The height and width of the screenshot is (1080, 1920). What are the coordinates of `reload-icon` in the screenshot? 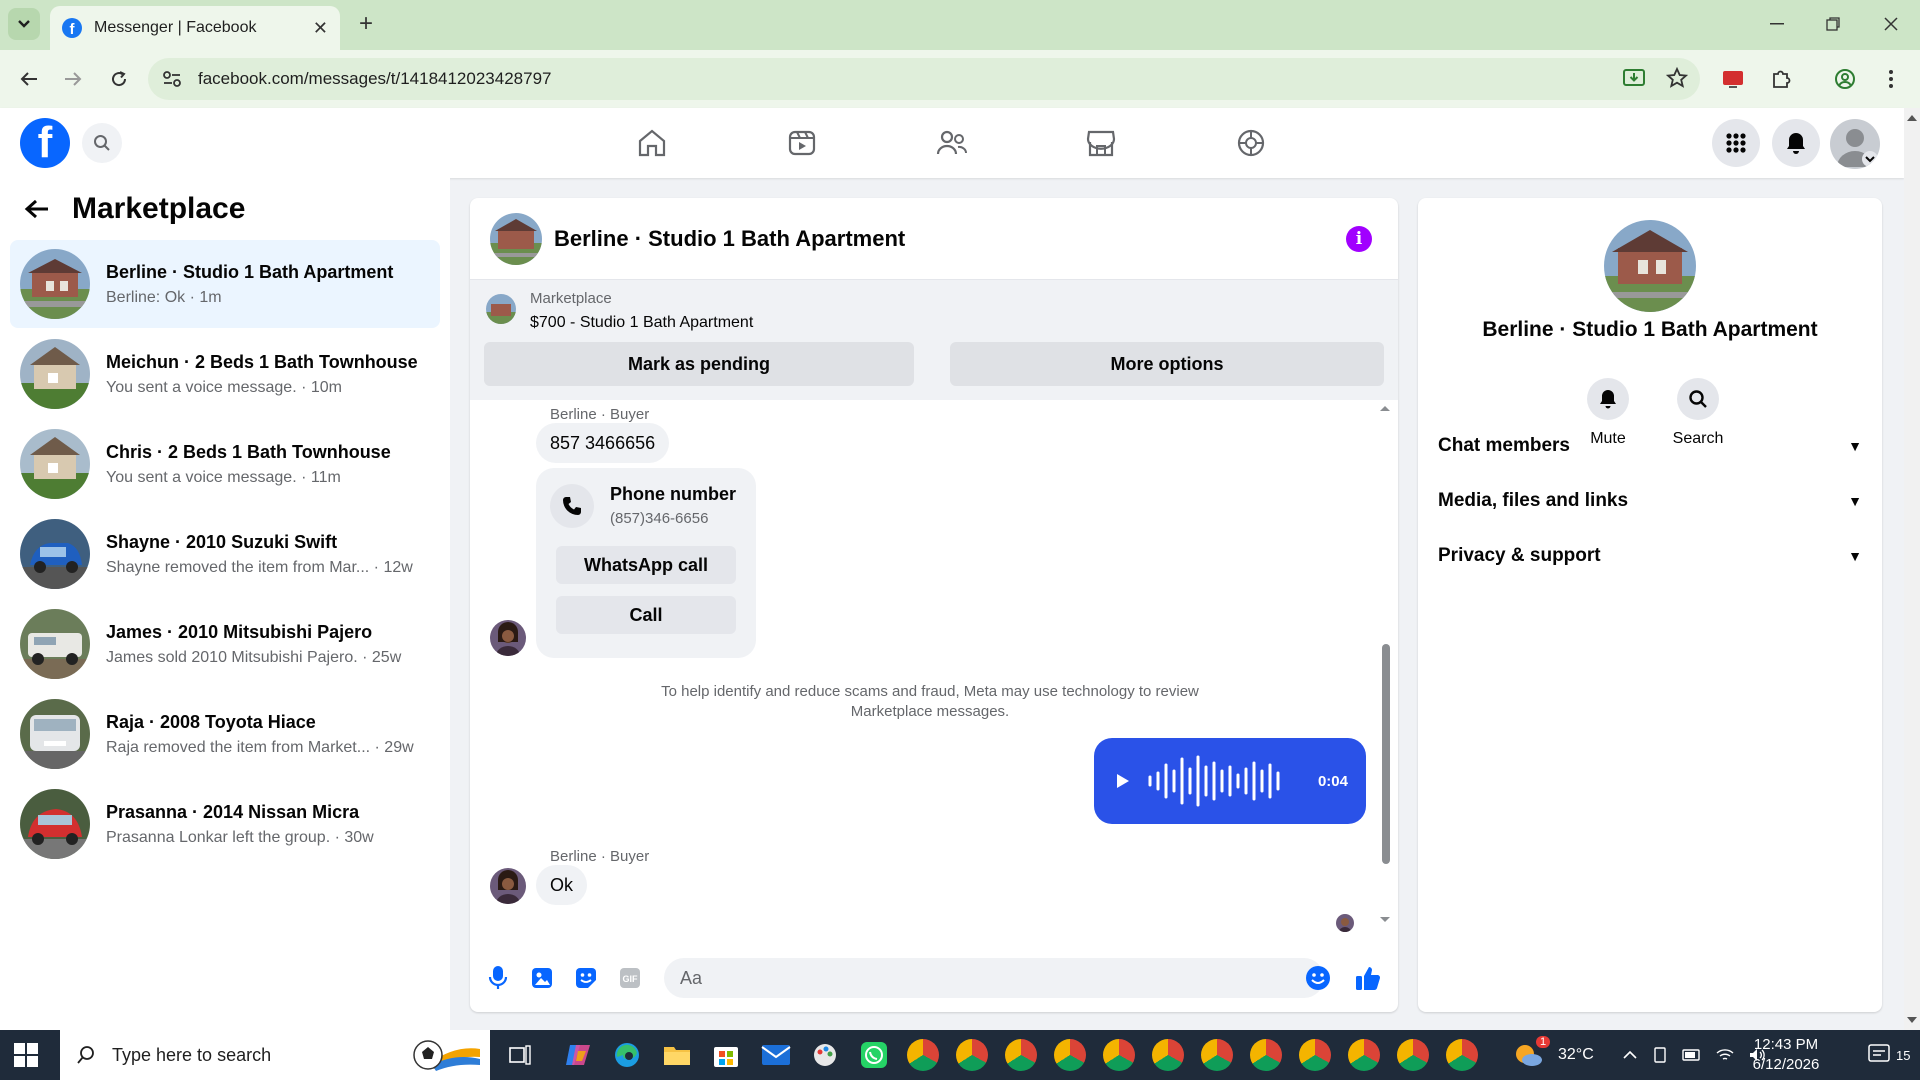 It's located at (119, 79).